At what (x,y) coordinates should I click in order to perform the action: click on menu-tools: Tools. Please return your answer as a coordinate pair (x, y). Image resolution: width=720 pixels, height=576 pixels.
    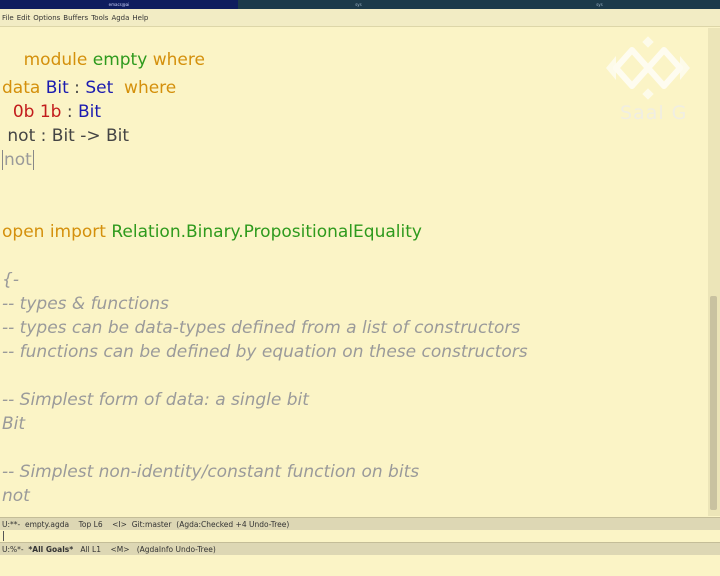
    Looking at the image, I should click on (99, 18).